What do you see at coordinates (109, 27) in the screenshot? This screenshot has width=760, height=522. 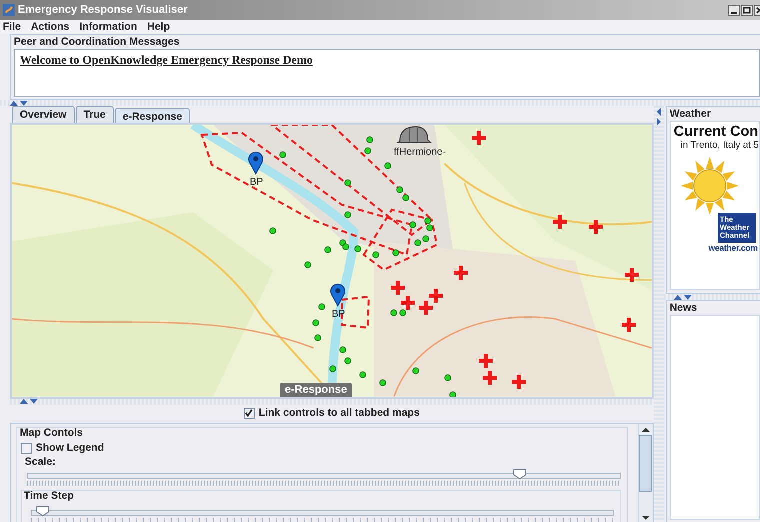 I see `menu-item: Information` at bounding box center [109, 27].